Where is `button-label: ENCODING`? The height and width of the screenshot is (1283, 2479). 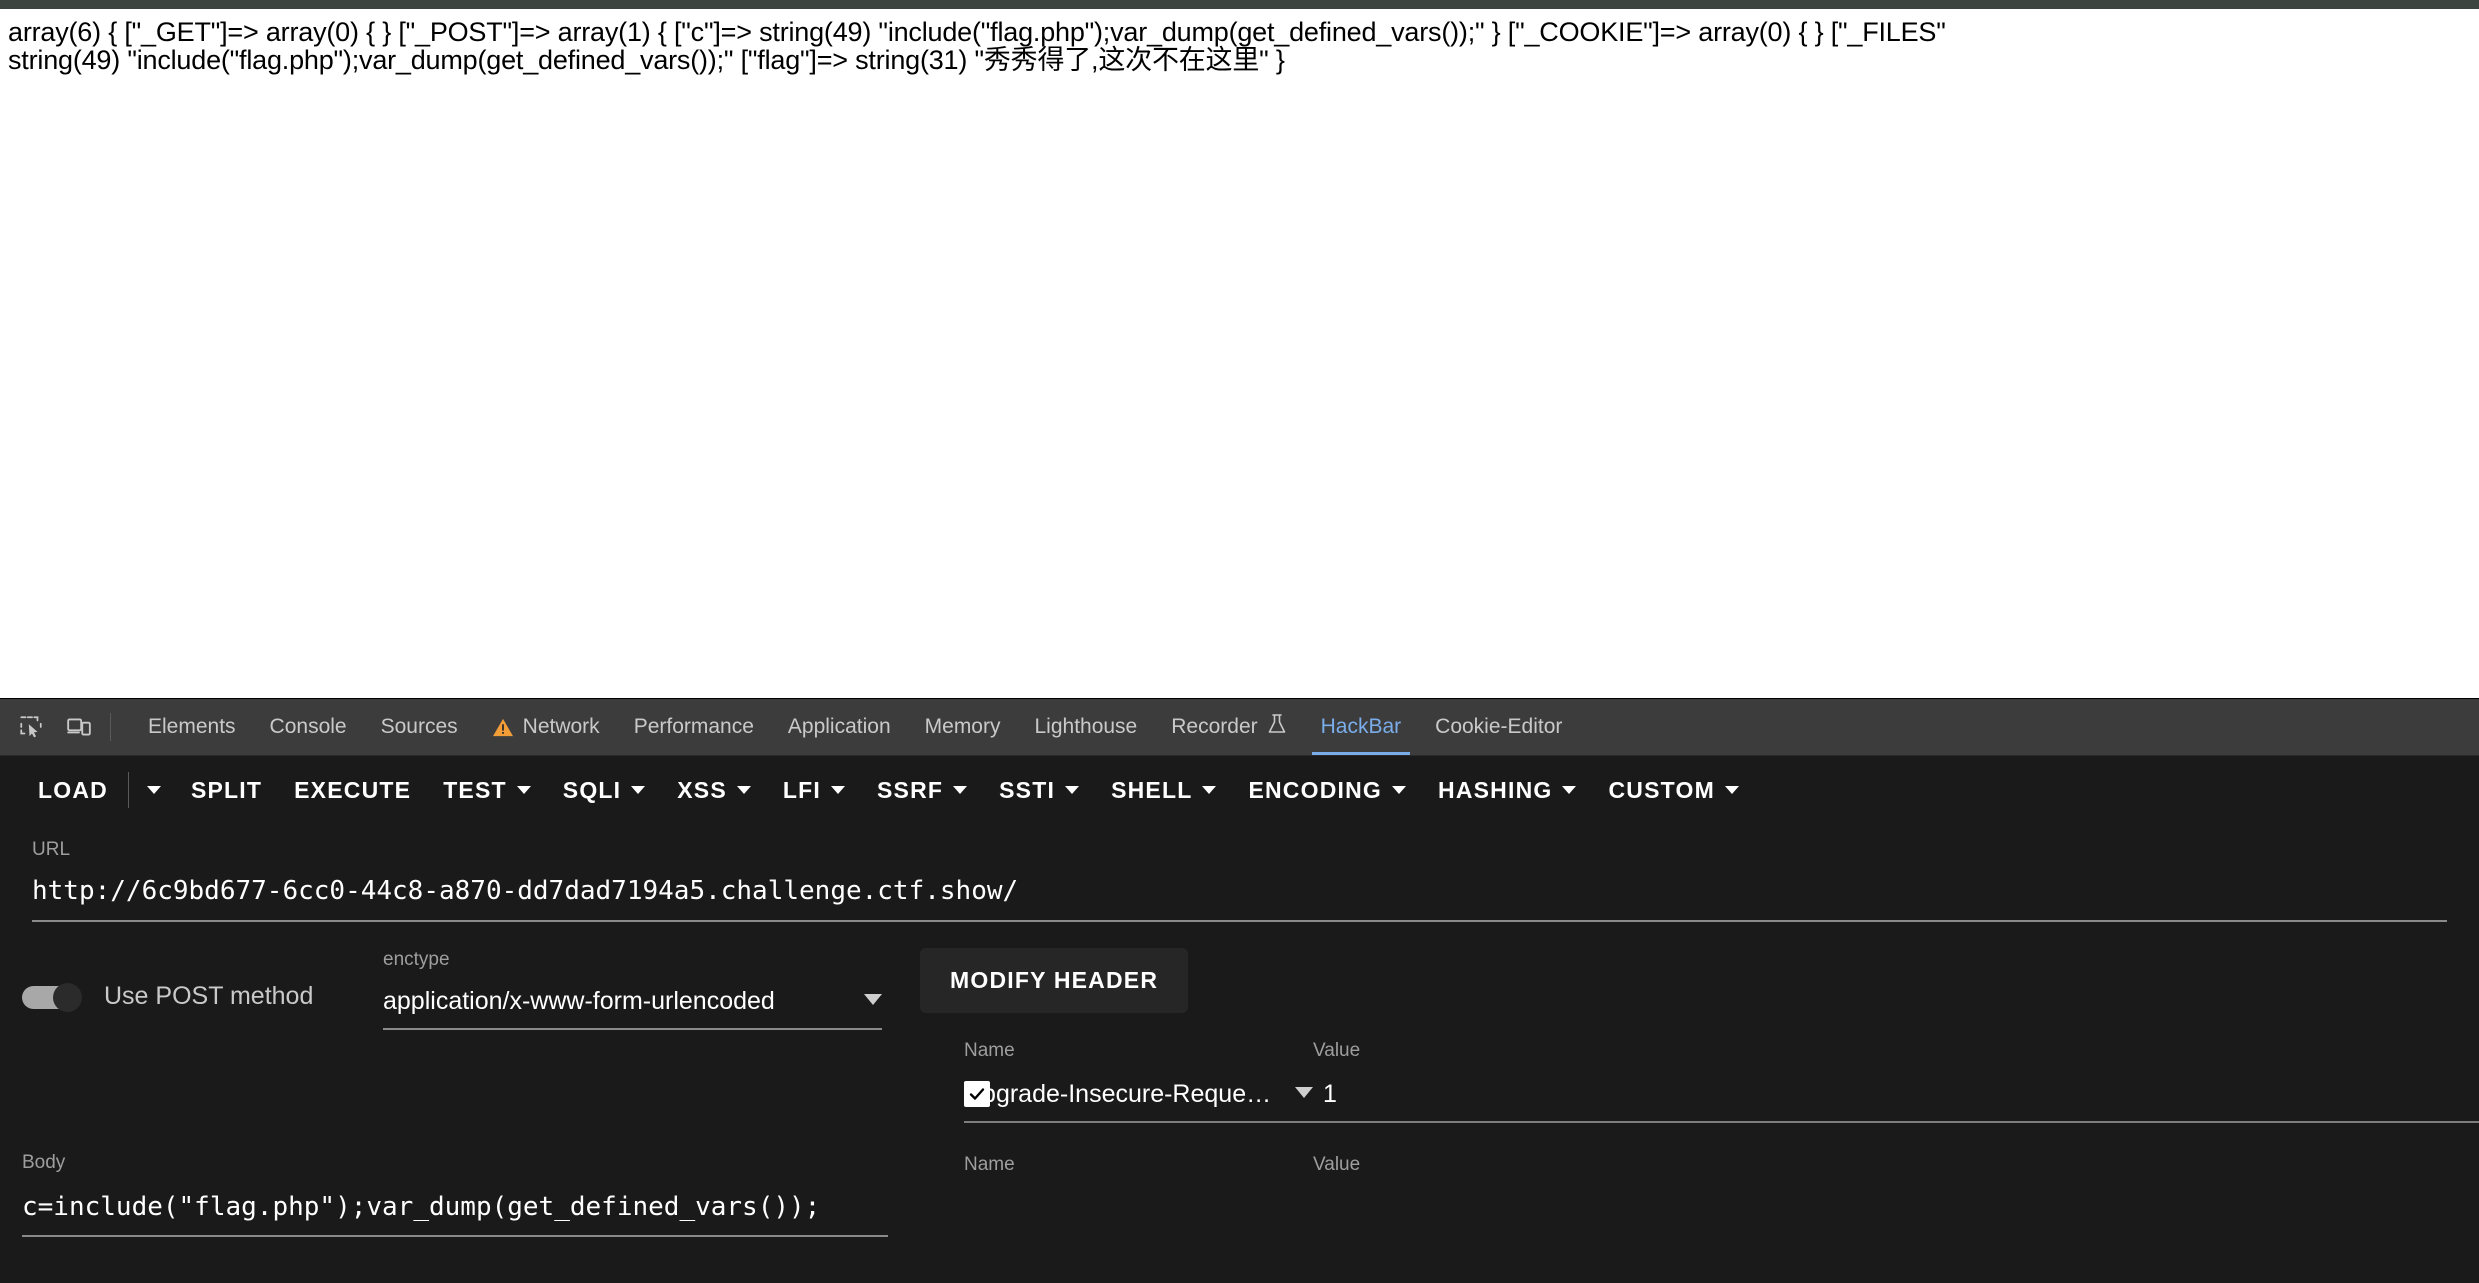
button-label: ENCODING is located at coordinates (1315, 789).